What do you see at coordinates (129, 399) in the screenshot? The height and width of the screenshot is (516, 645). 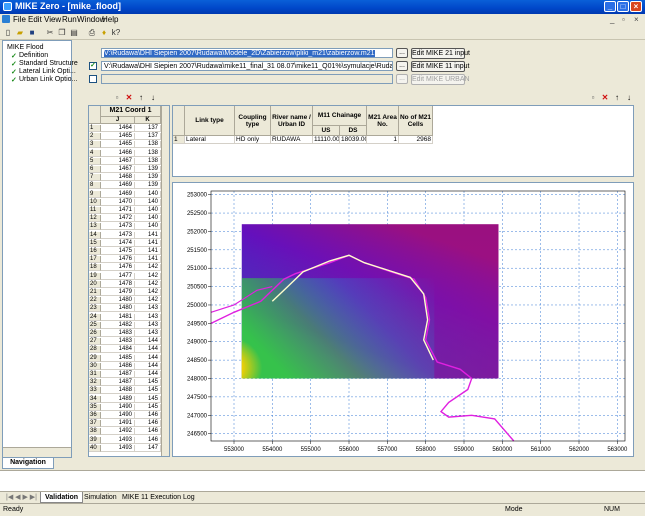 I see `table-row: 34 1489 145` at bounding box center [129, 399].